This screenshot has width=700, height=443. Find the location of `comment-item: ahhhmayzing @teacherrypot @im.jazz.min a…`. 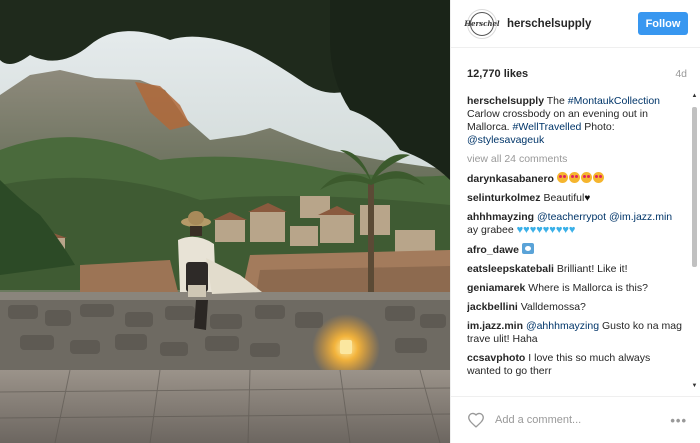

comment-item: ahhhmayzing @teacherrypot @im.jazz.min a… is located at coordinates (576, 224).